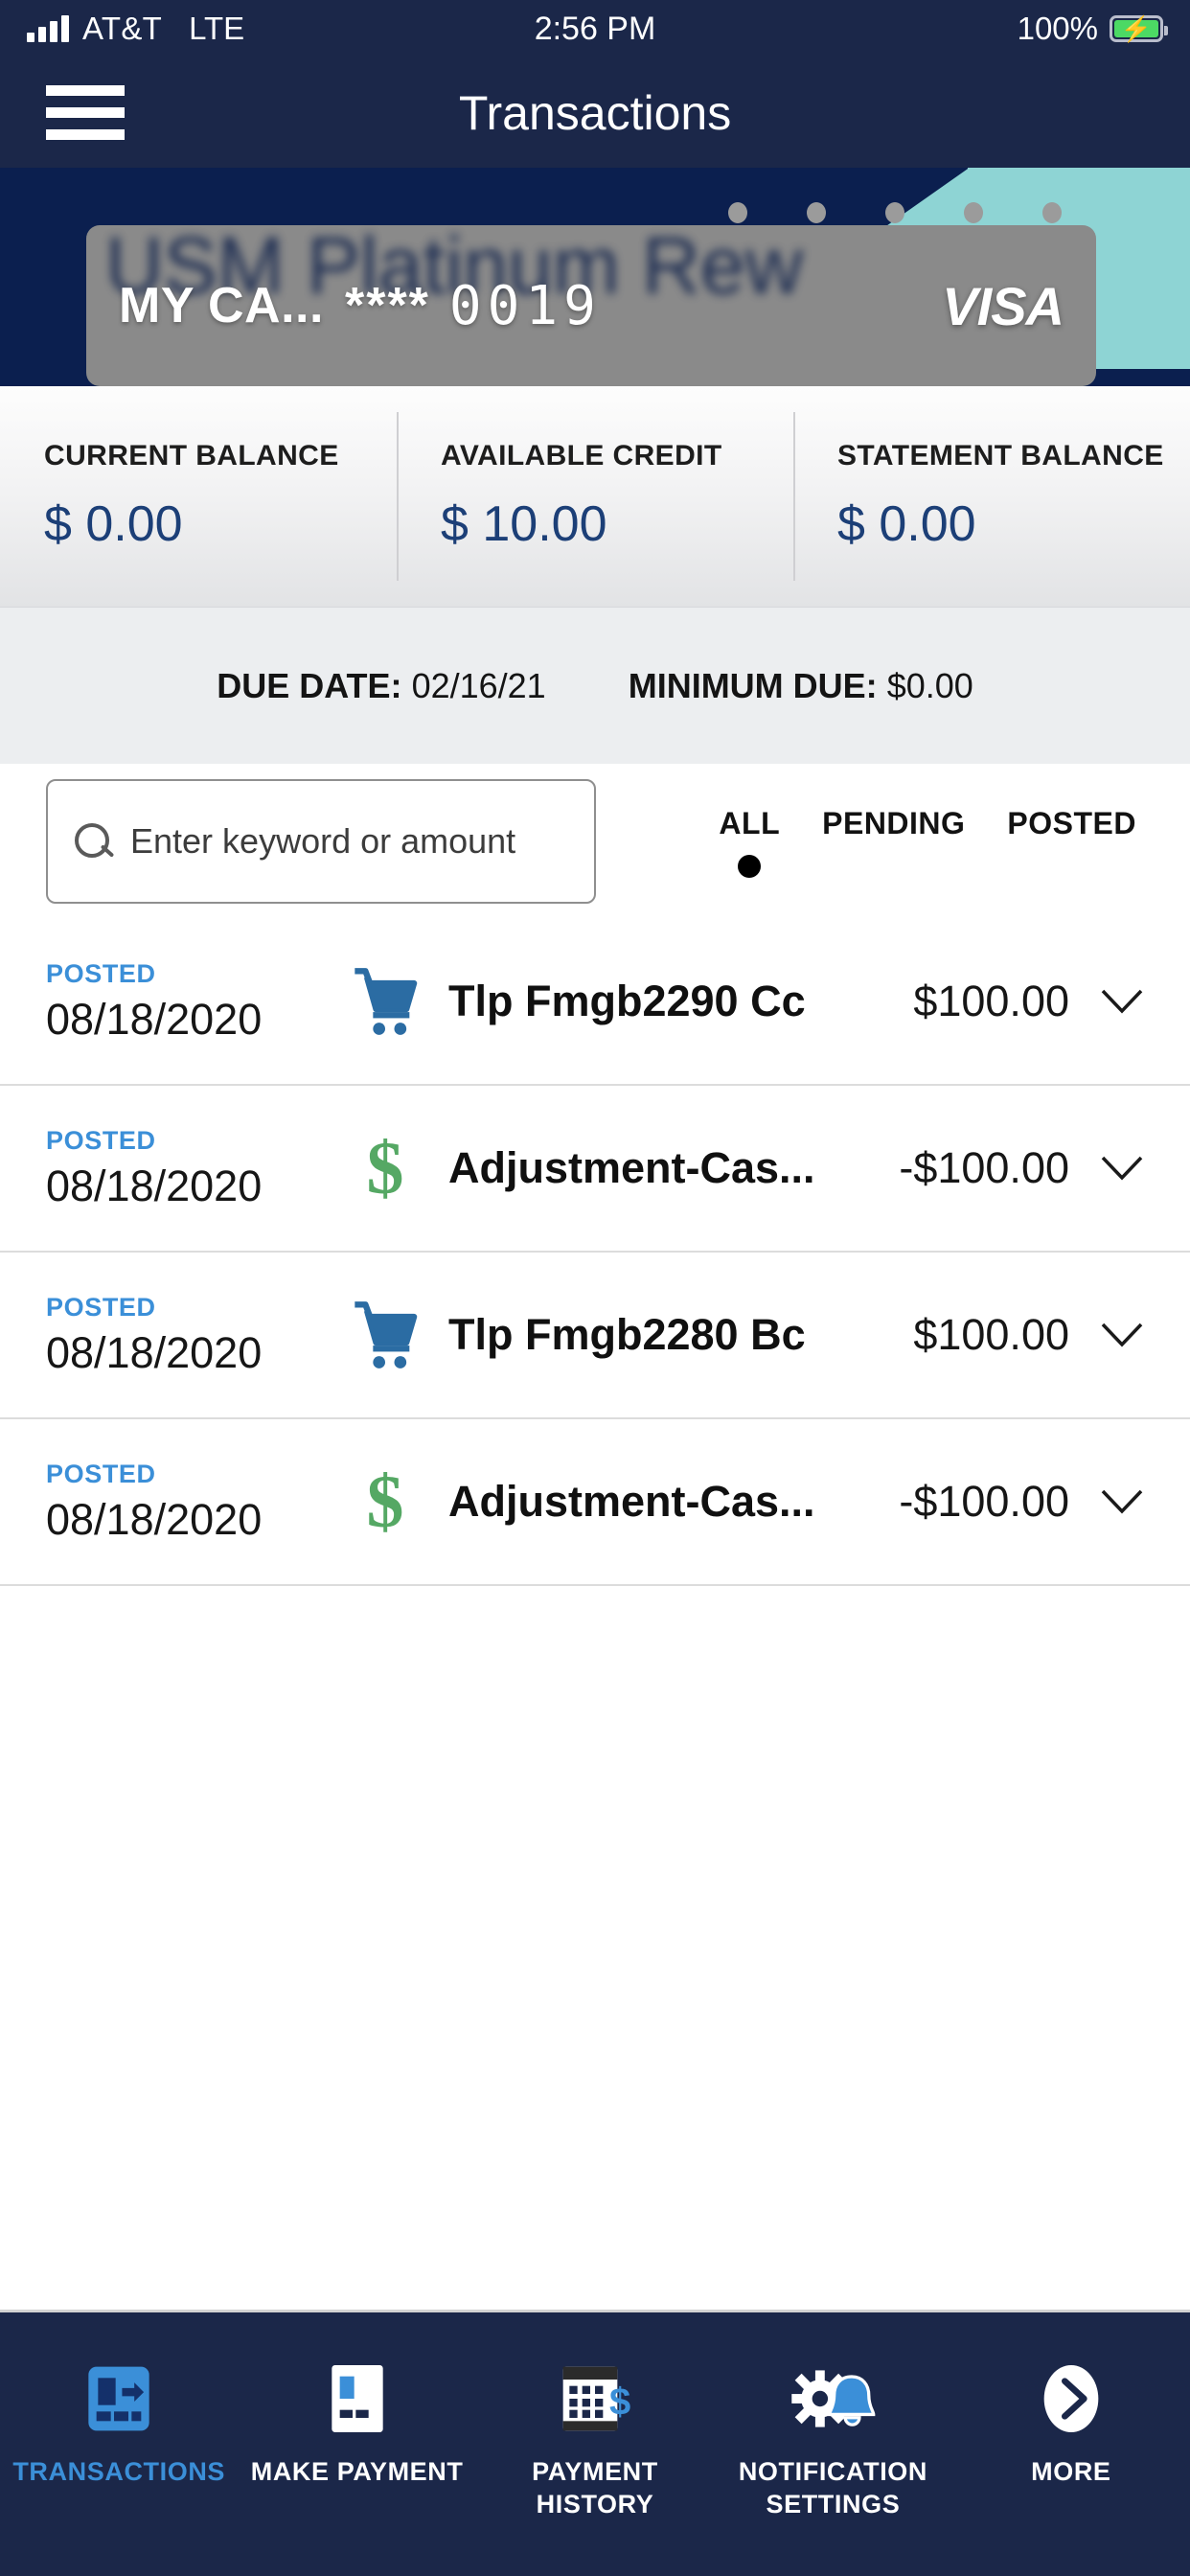 This screenshot has width=1190, height=2576. Describe the element at coordinates (595, 2439) in the screenshot. I see `nav-item-payment-history: $ PAYMENT HISTORY` at that location.